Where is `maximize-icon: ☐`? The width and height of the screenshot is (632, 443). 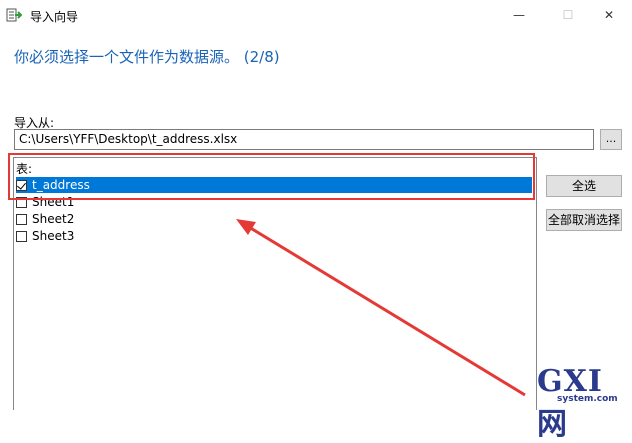 maximize-icon: ☐ is located at coordinates (568, 15).